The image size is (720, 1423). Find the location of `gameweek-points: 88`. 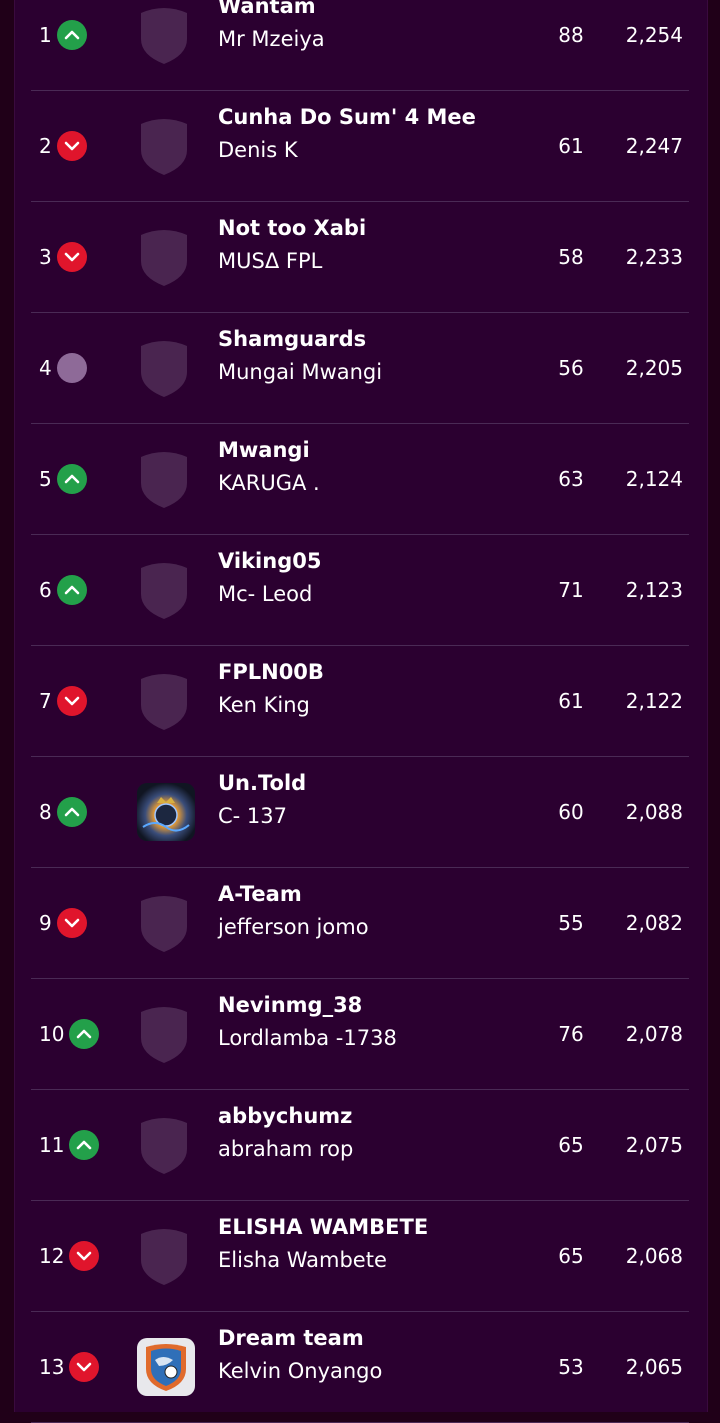

gameweek-points: 88 is located at coordinates (571, 34).